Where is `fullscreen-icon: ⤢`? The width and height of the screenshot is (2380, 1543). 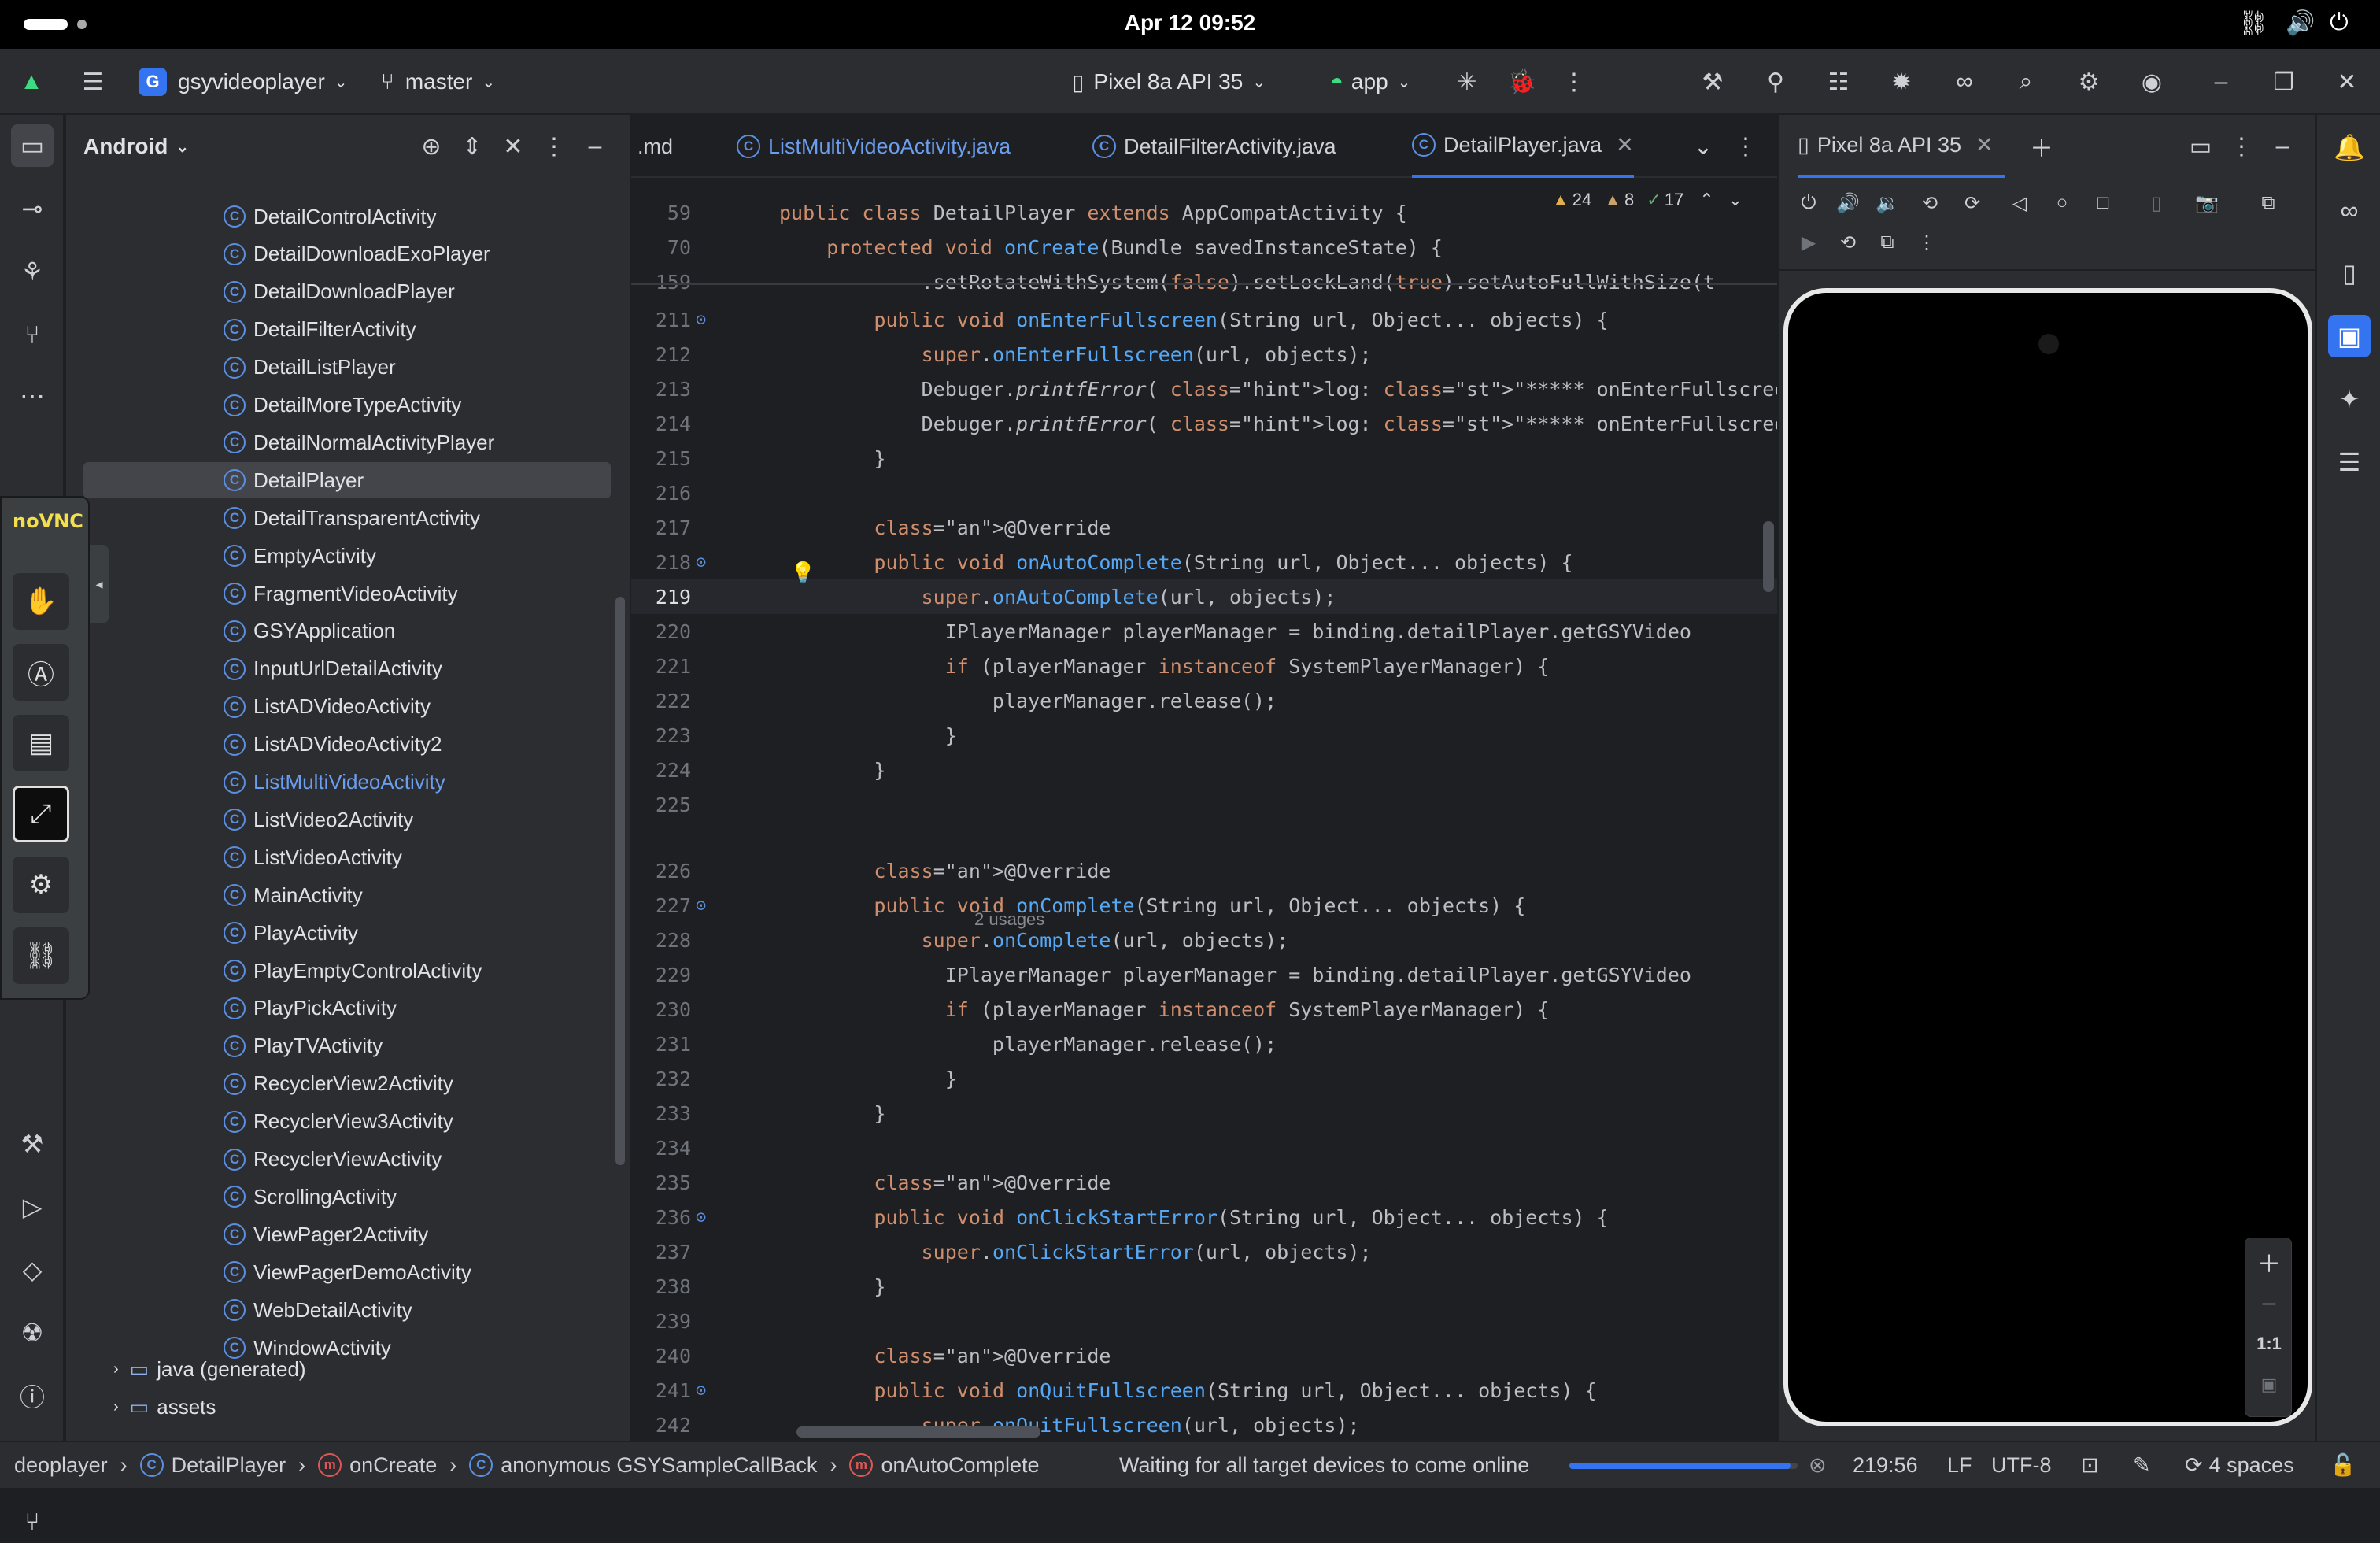
fullscreen-icon: ⤢ is located at coordinates (41, 814).